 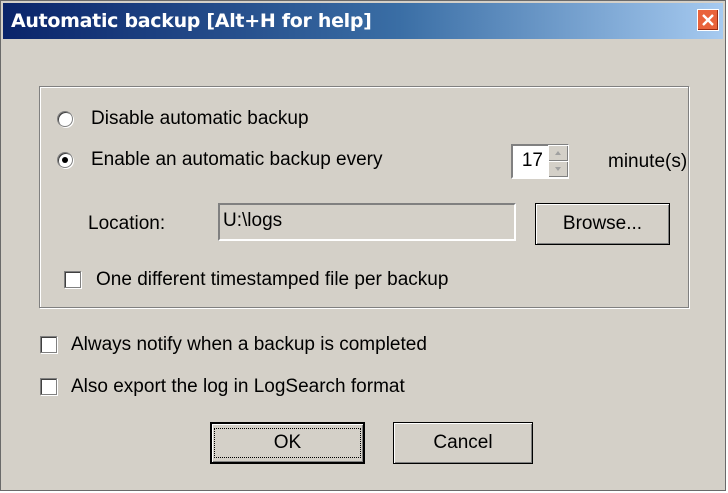 I want to click on export-logsearch-checkbox, so click(x=48, y=386).